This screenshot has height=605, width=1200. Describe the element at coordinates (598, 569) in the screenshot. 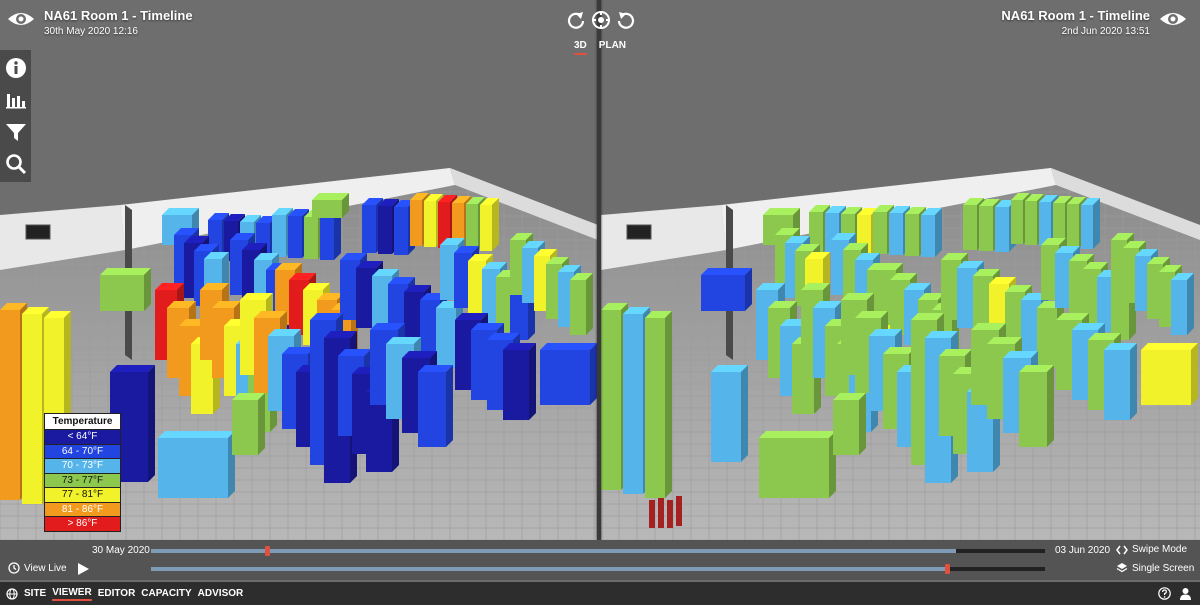

I see `timeline-track-right` at that location.